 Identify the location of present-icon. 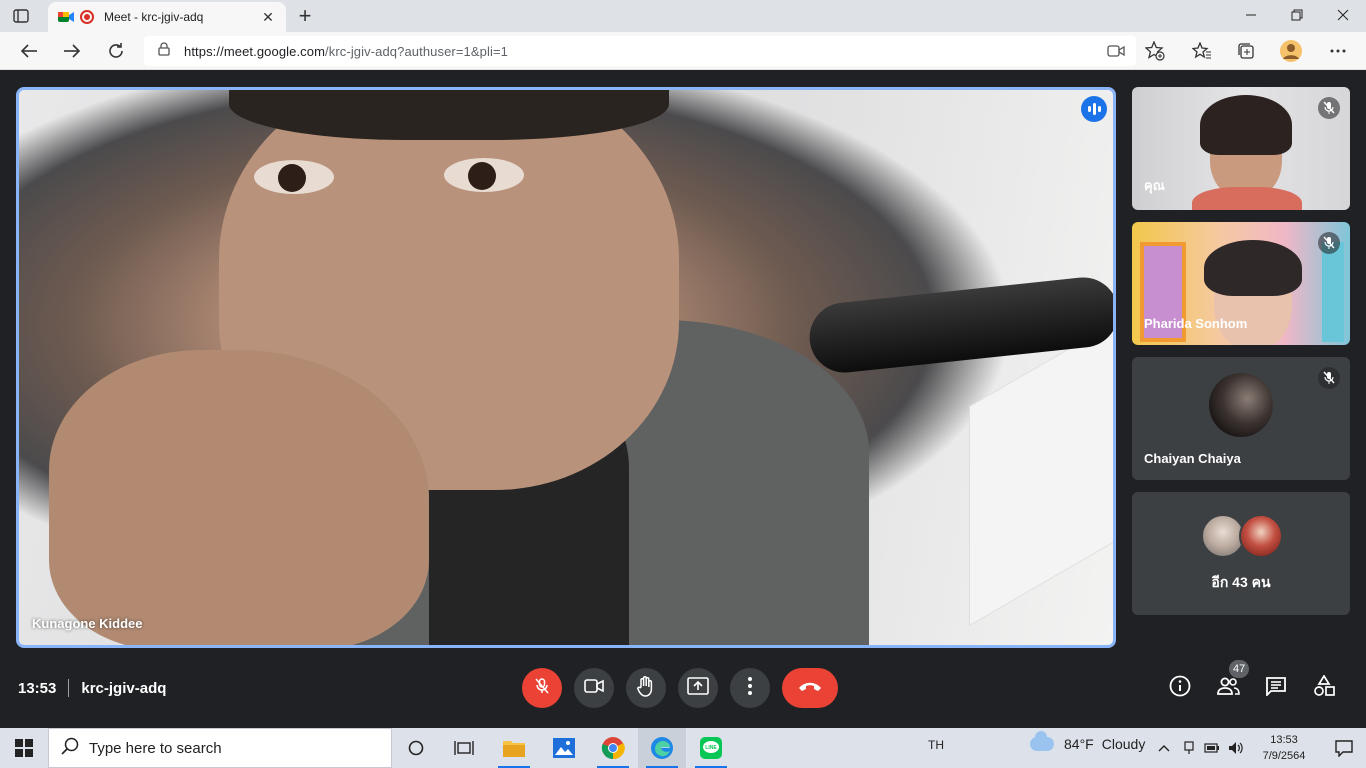
(698, 688).